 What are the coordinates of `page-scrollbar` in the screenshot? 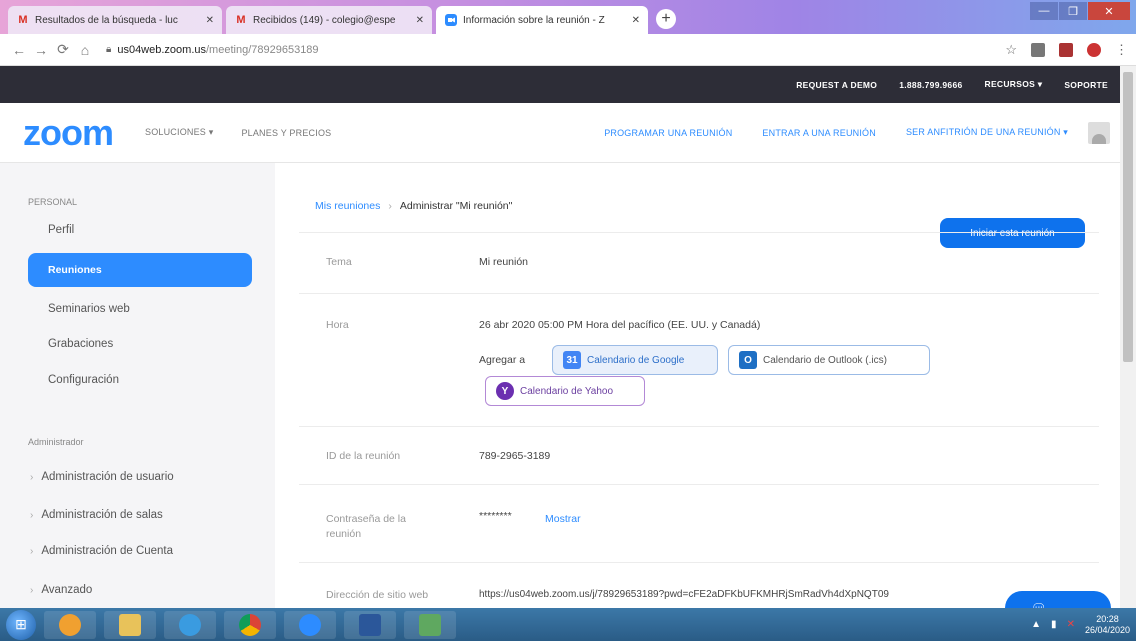 It's located at (1128, 337).